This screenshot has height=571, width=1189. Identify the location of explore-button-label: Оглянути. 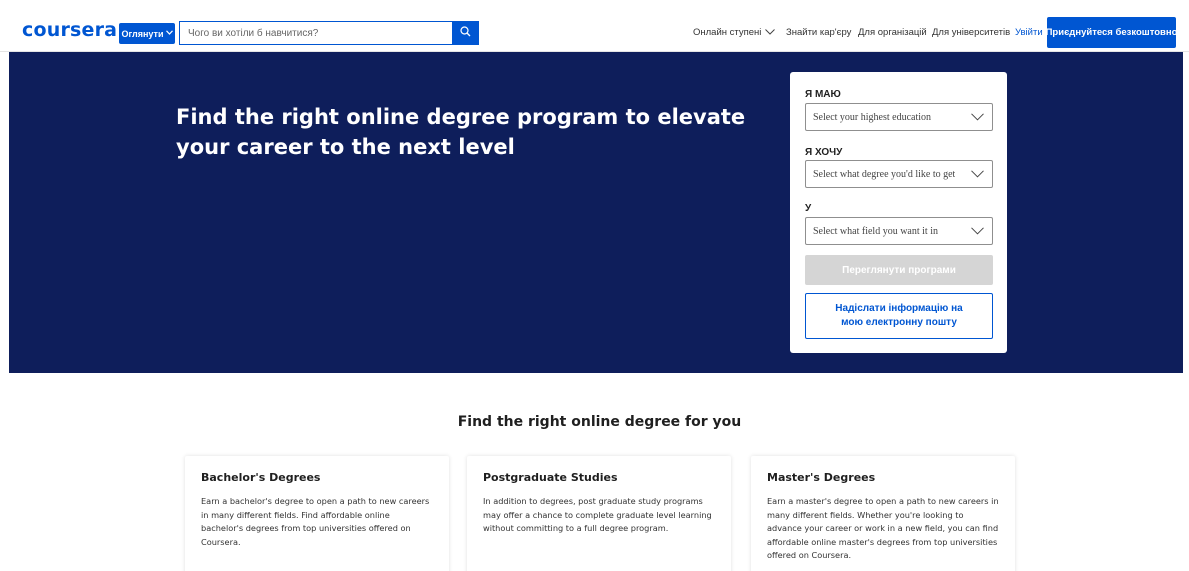
(142, 33).